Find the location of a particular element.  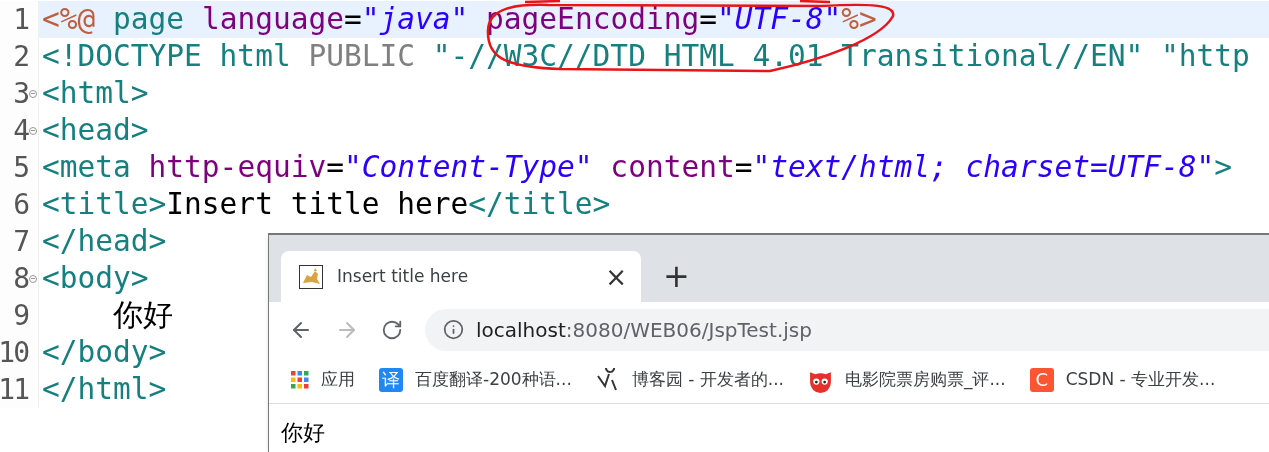

line-number: 3 is located at coordinates (20, 93).